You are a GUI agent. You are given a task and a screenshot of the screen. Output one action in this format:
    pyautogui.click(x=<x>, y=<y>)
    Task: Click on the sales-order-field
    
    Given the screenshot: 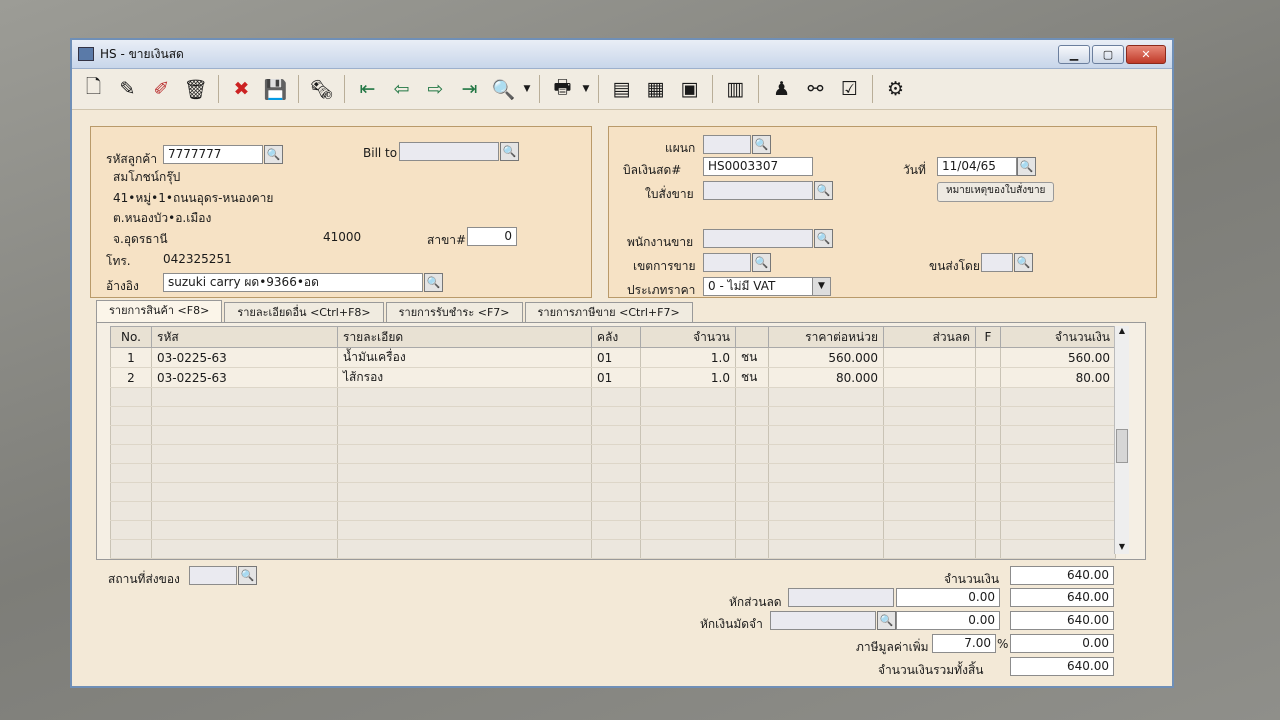 What is the action you would take?
    pyautogui.click(x=758, y=190)
    